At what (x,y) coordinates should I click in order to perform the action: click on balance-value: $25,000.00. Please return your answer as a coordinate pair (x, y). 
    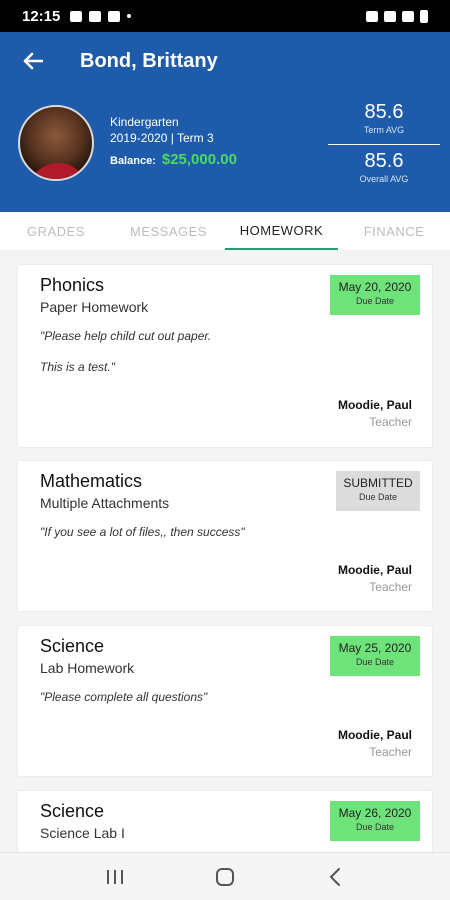
    Looking at the image, I should click on (199, 159).